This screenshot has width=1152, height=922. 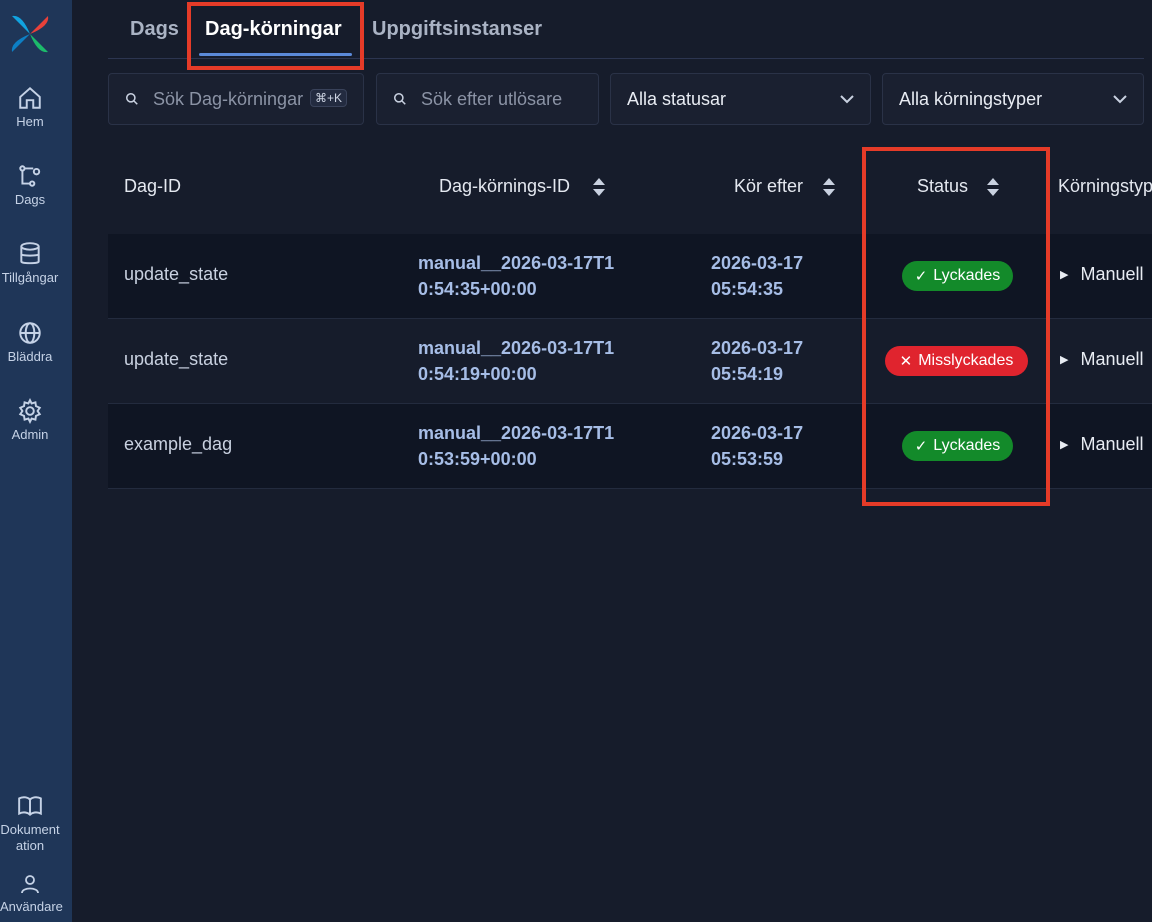 What do you see at coordinates (30, 356) in the screenshot?
I see `nav-browse-label: Bläddra` at bounding box center [30, 356].